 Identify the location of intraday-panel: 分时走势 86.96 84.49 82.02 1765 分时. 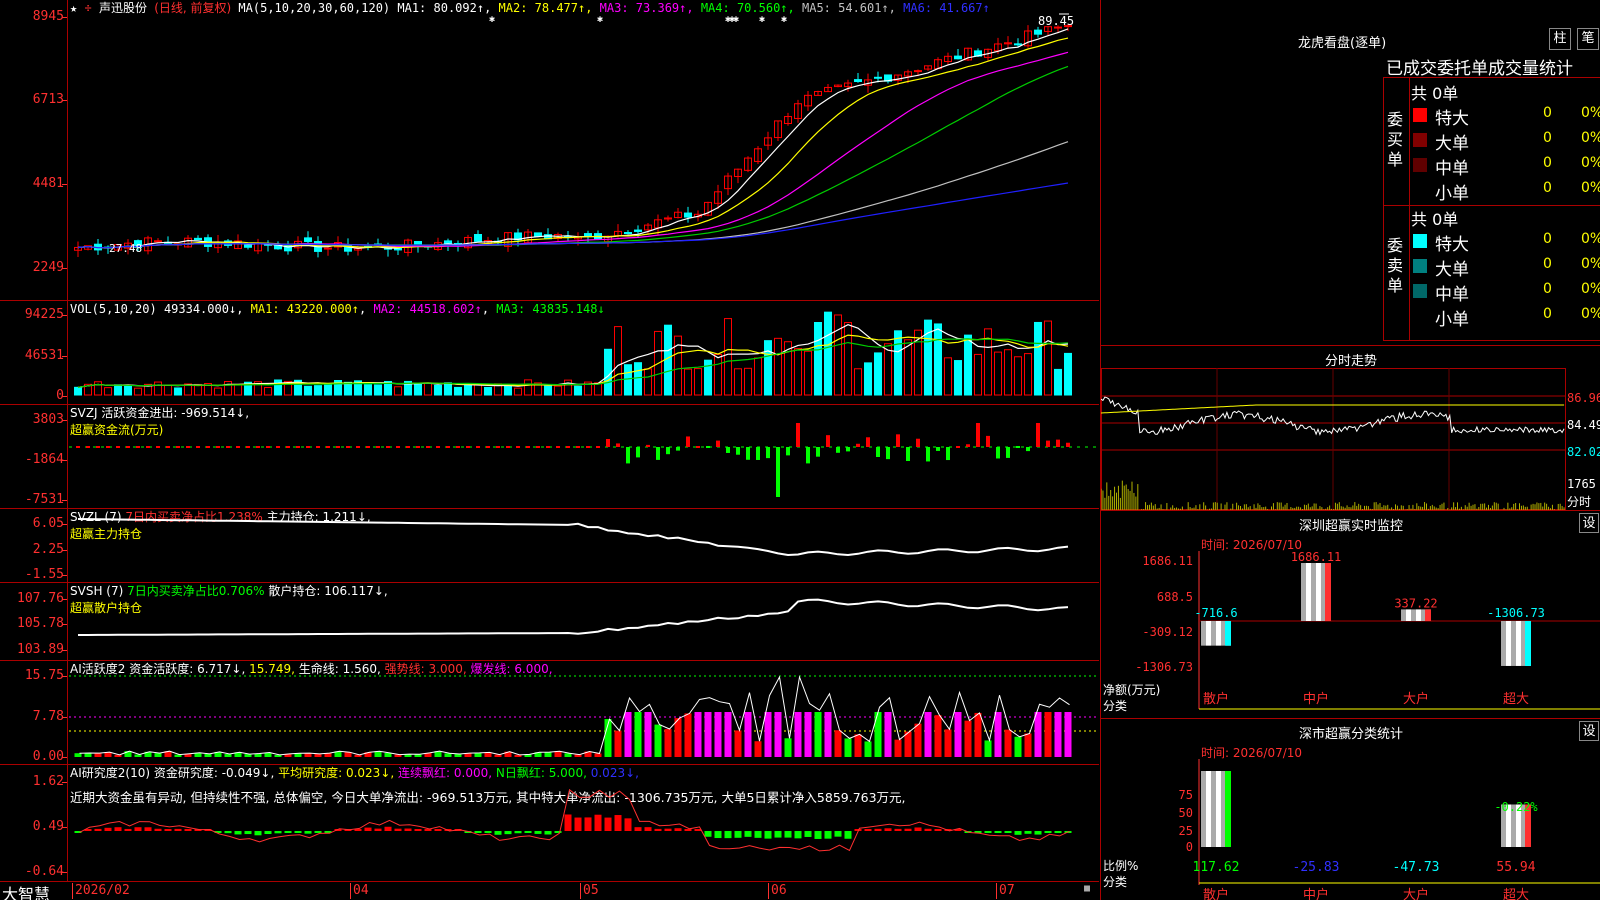
(1350, 427).